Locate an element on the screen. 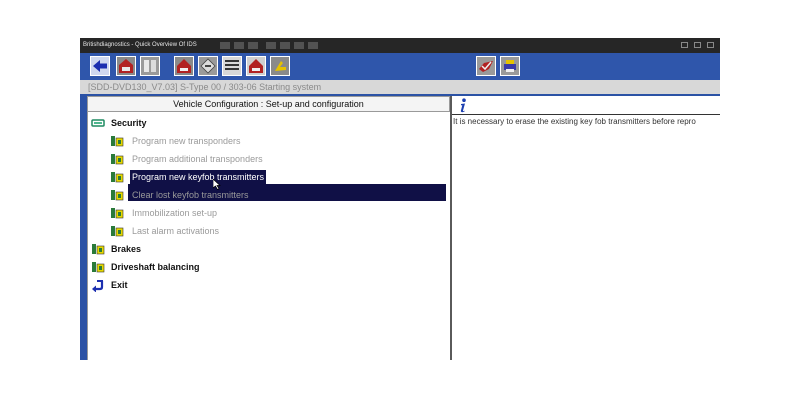 The image size is (800, 400). title-bar-tools is located at coordinates (269, 45).